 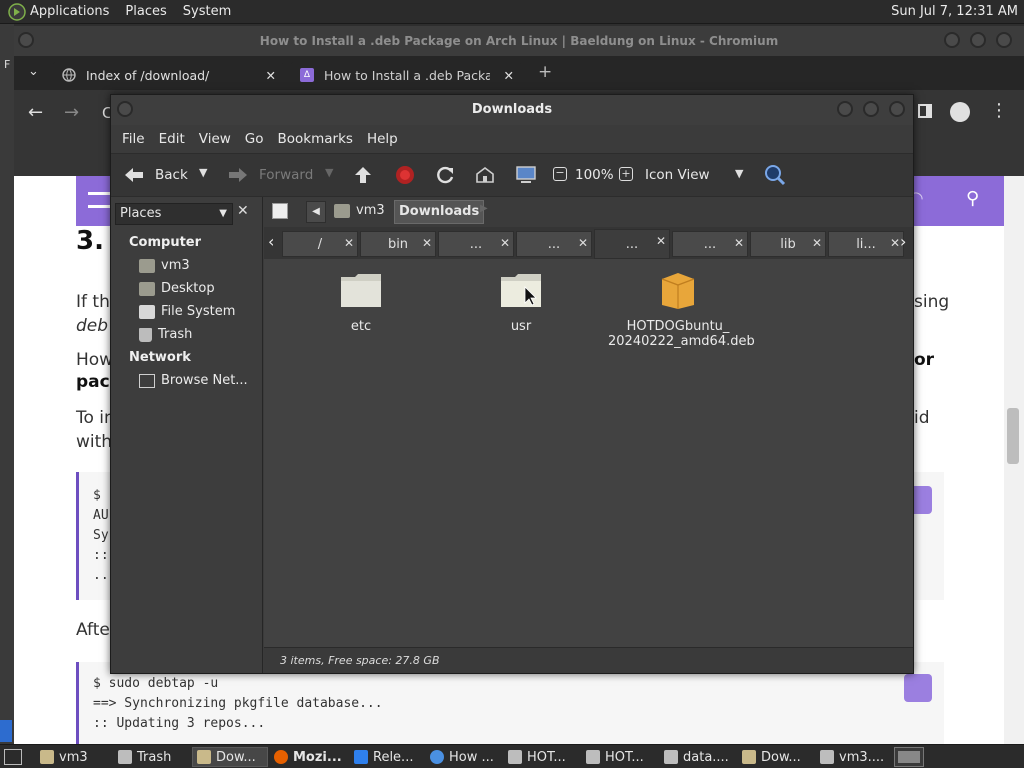 What do you see at coordinates (484, 208) in the screenshot?
I see `path-right-arrow-icon: ▶` at bounding box center [484, 208].